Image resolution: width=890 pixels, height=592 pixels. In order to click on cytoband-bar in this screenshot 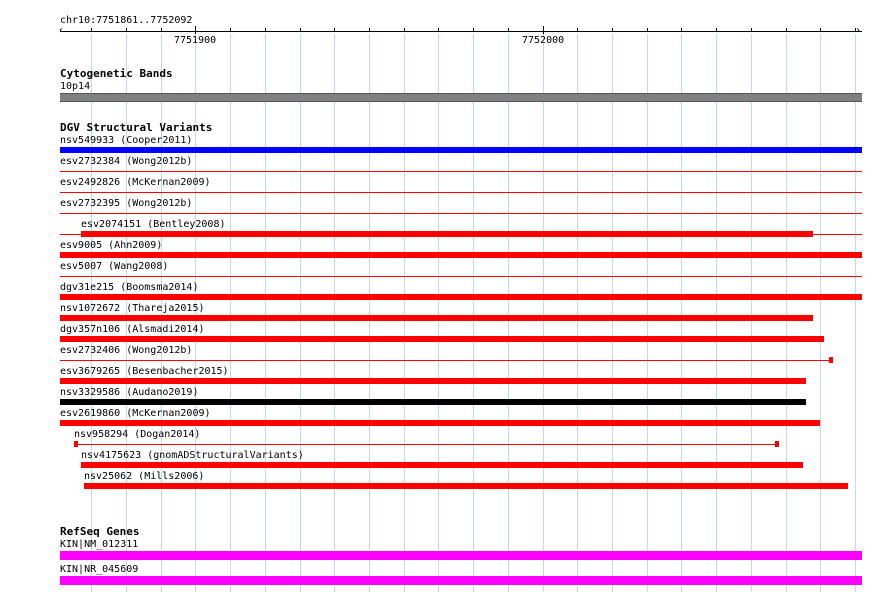, I will do `click(461, 97)`.